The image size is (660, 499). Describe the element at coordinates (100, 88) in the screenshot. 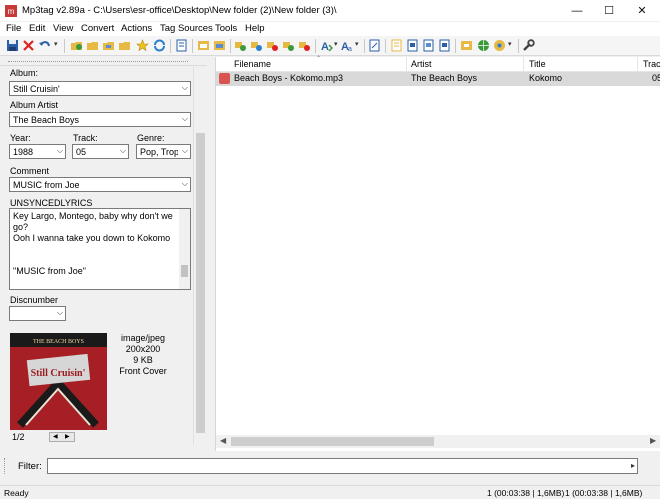

I see `album-field: Still Cruisin' ⌵` at that location.